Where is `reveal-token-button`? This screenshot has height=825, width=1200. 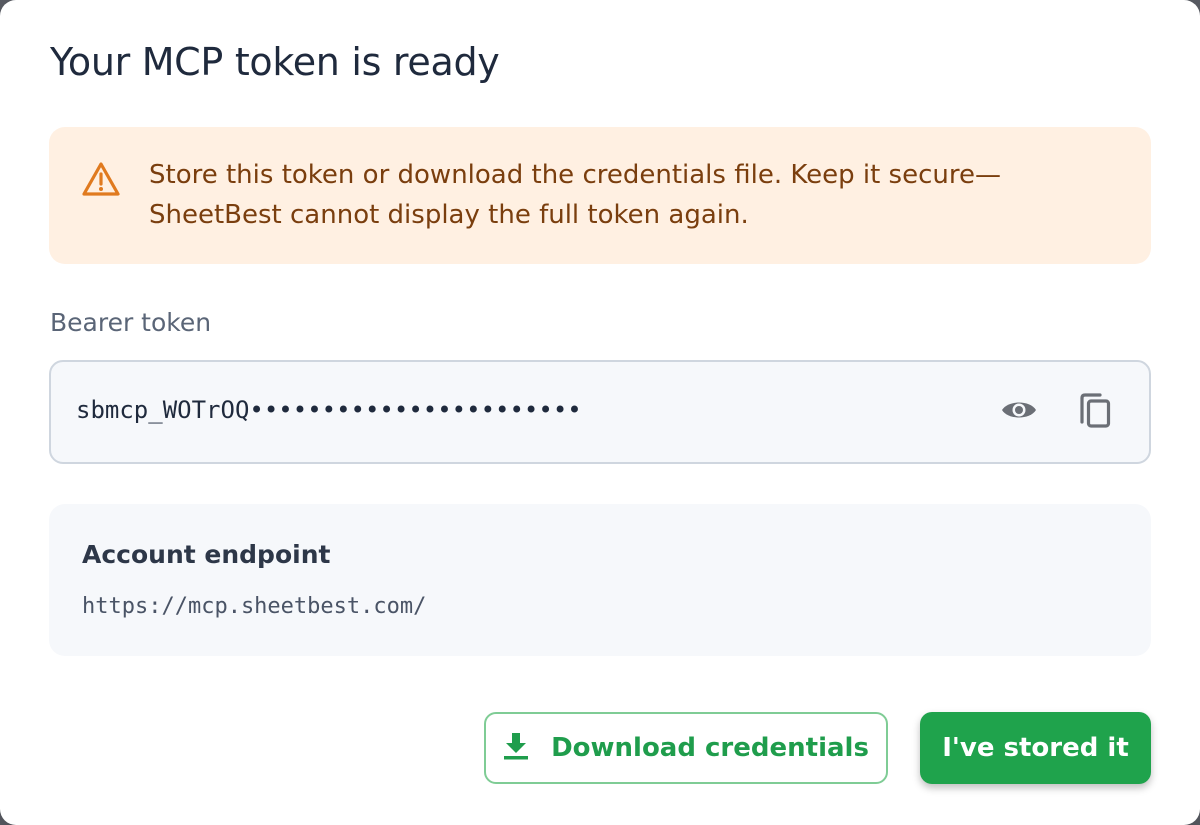
reveal-token-button is located at coordinates (1019, 412).